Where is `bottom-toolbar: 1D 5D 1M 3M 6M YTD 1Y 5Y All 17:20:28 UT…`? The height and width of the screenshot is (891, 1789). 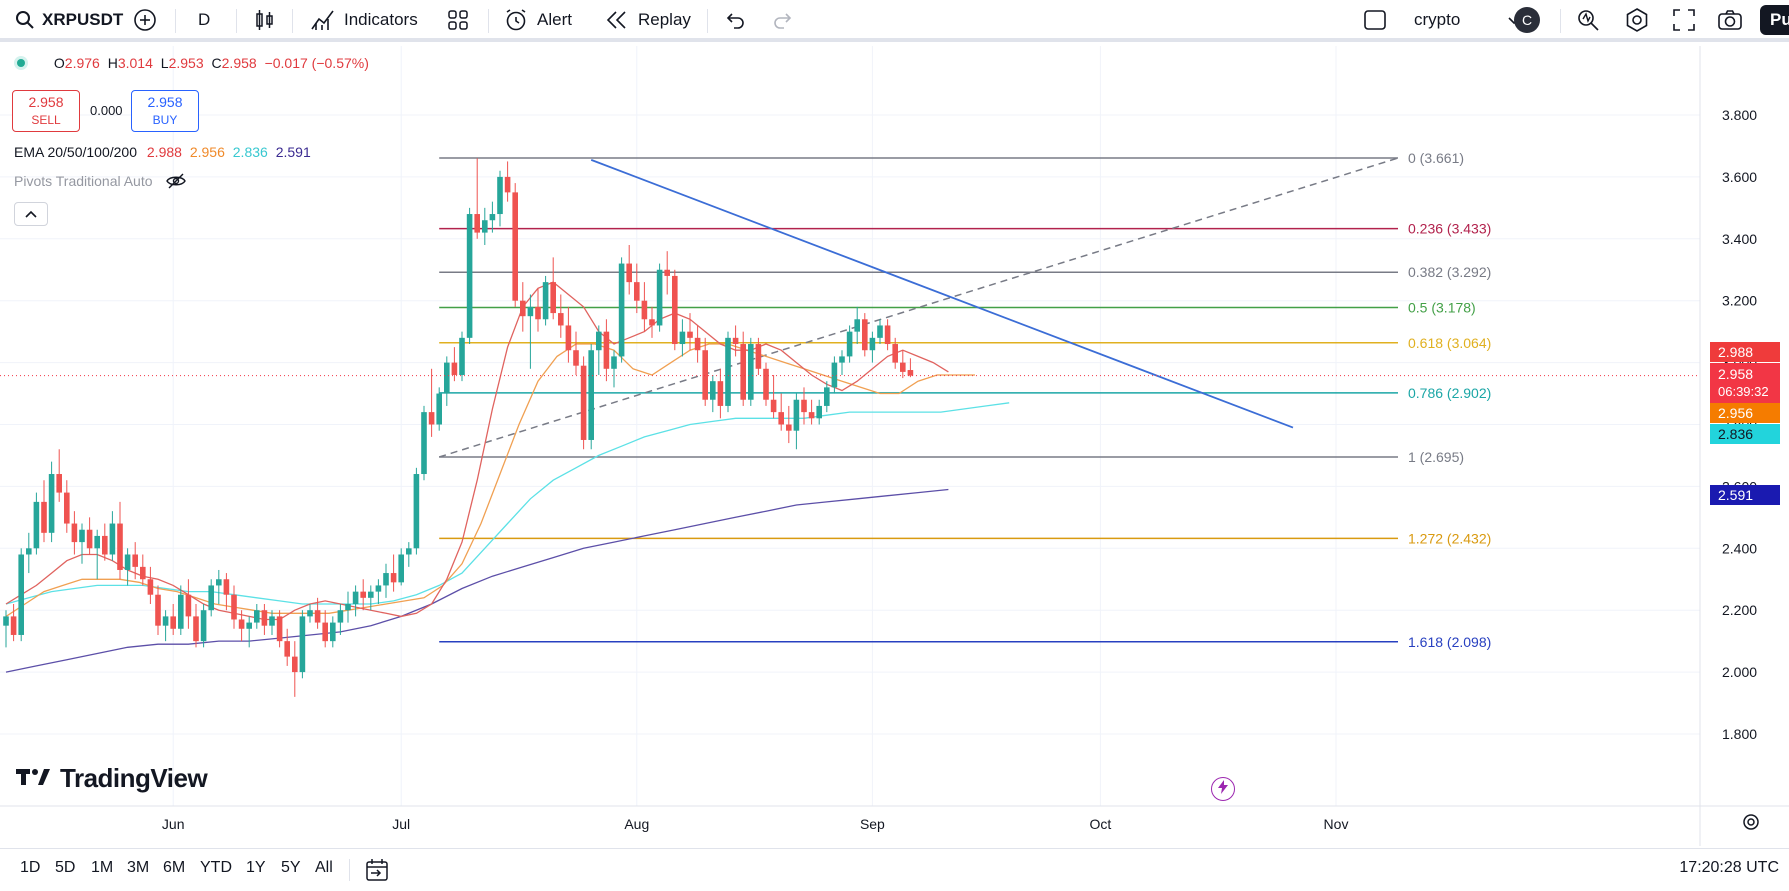
bottom-toolbar: 1D 5D 1M 3M 6M YTD 1Y 5Y All 17:20:28 UT… is located at coordinates (894, 869).